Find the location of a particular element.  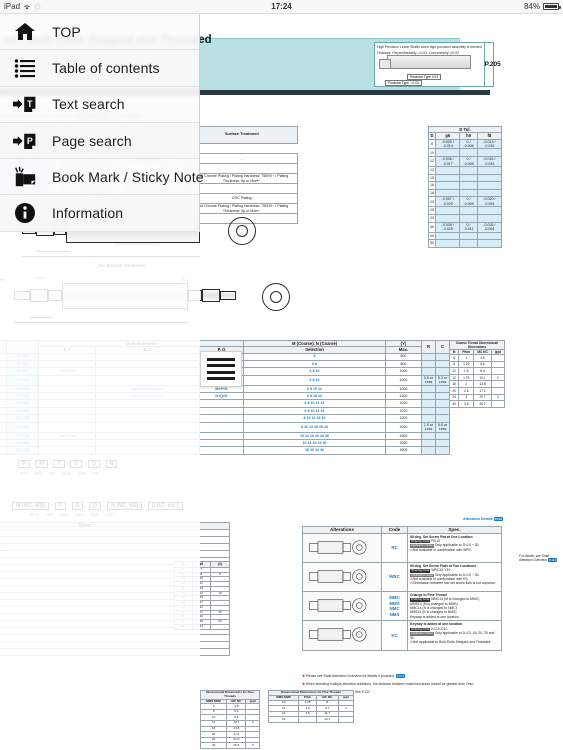

page-search-icon: P is located at coordinates (25, 141).